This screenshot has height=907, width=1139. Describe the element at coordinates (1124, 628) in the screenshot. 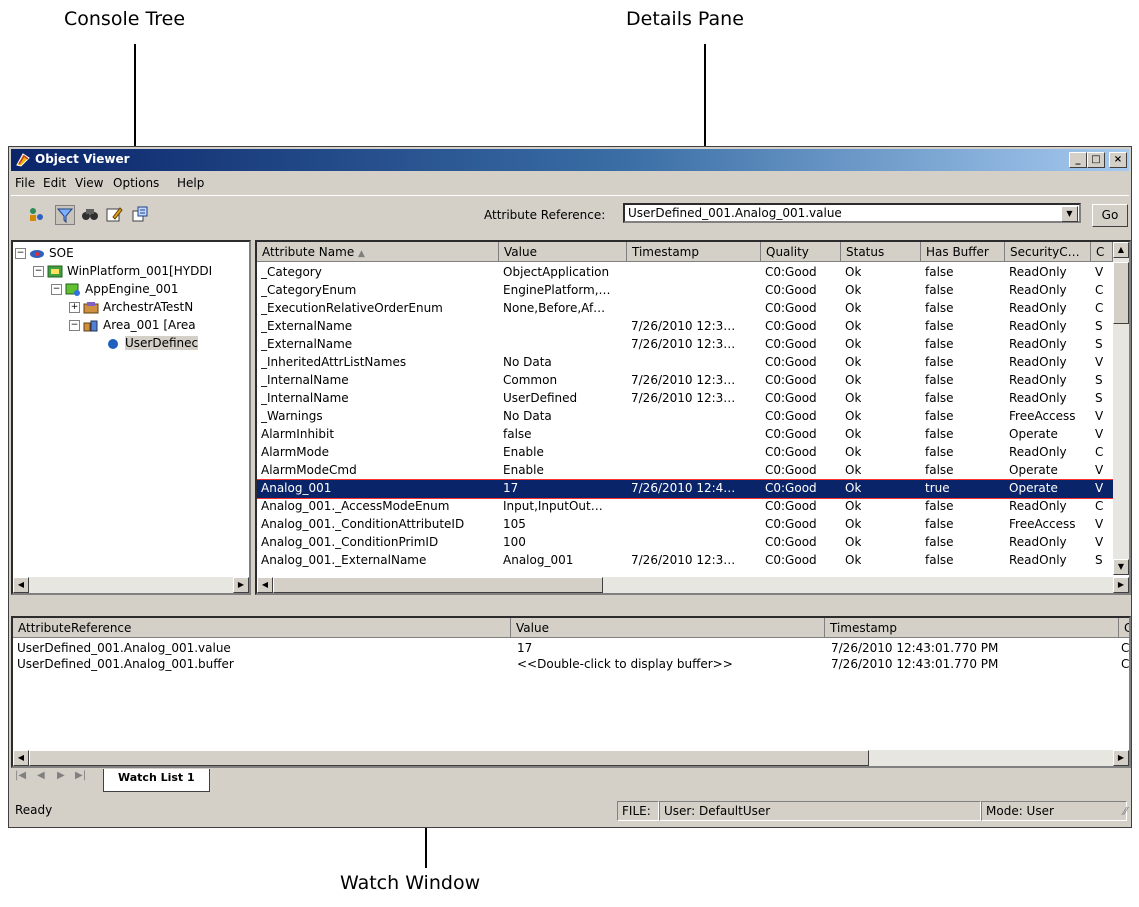

I see `watch-col-extra: C` at that location.